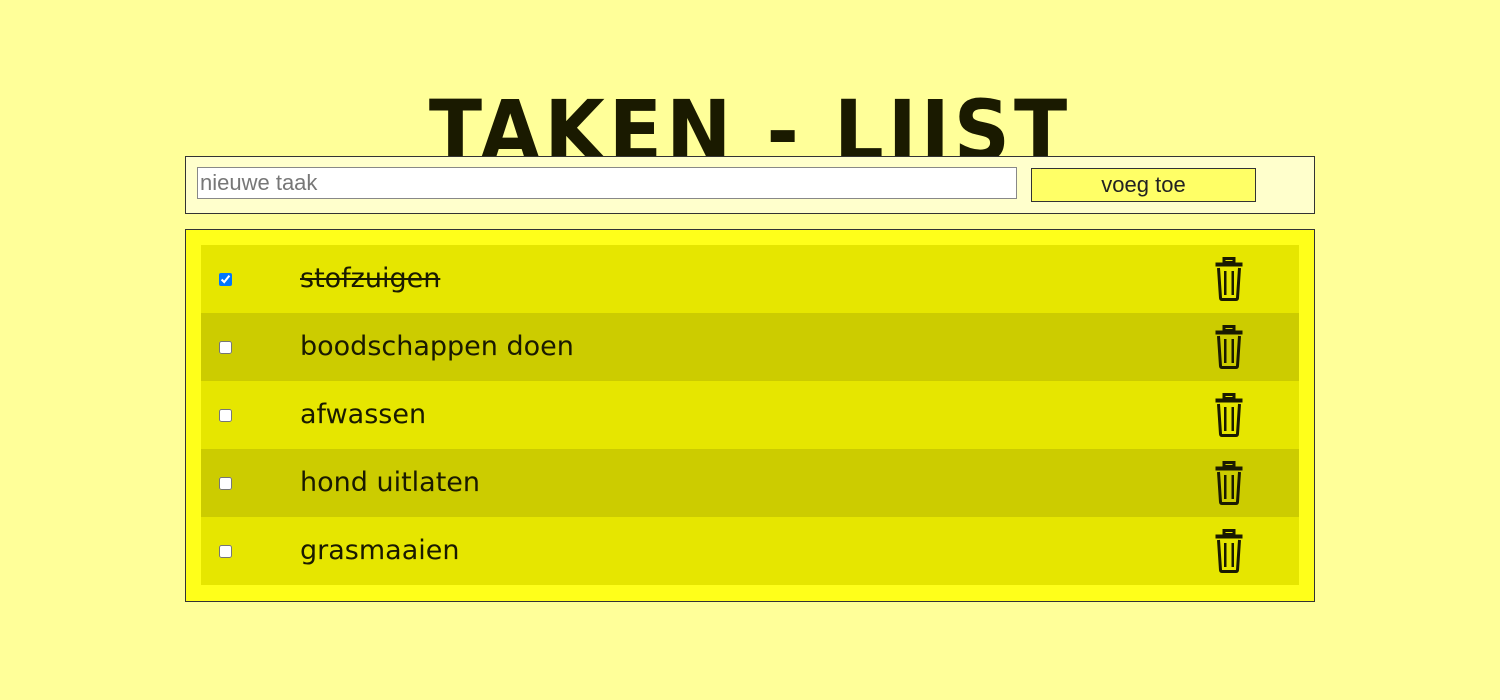  I want to click on task-row: grasmaaien, so click(750, 551).